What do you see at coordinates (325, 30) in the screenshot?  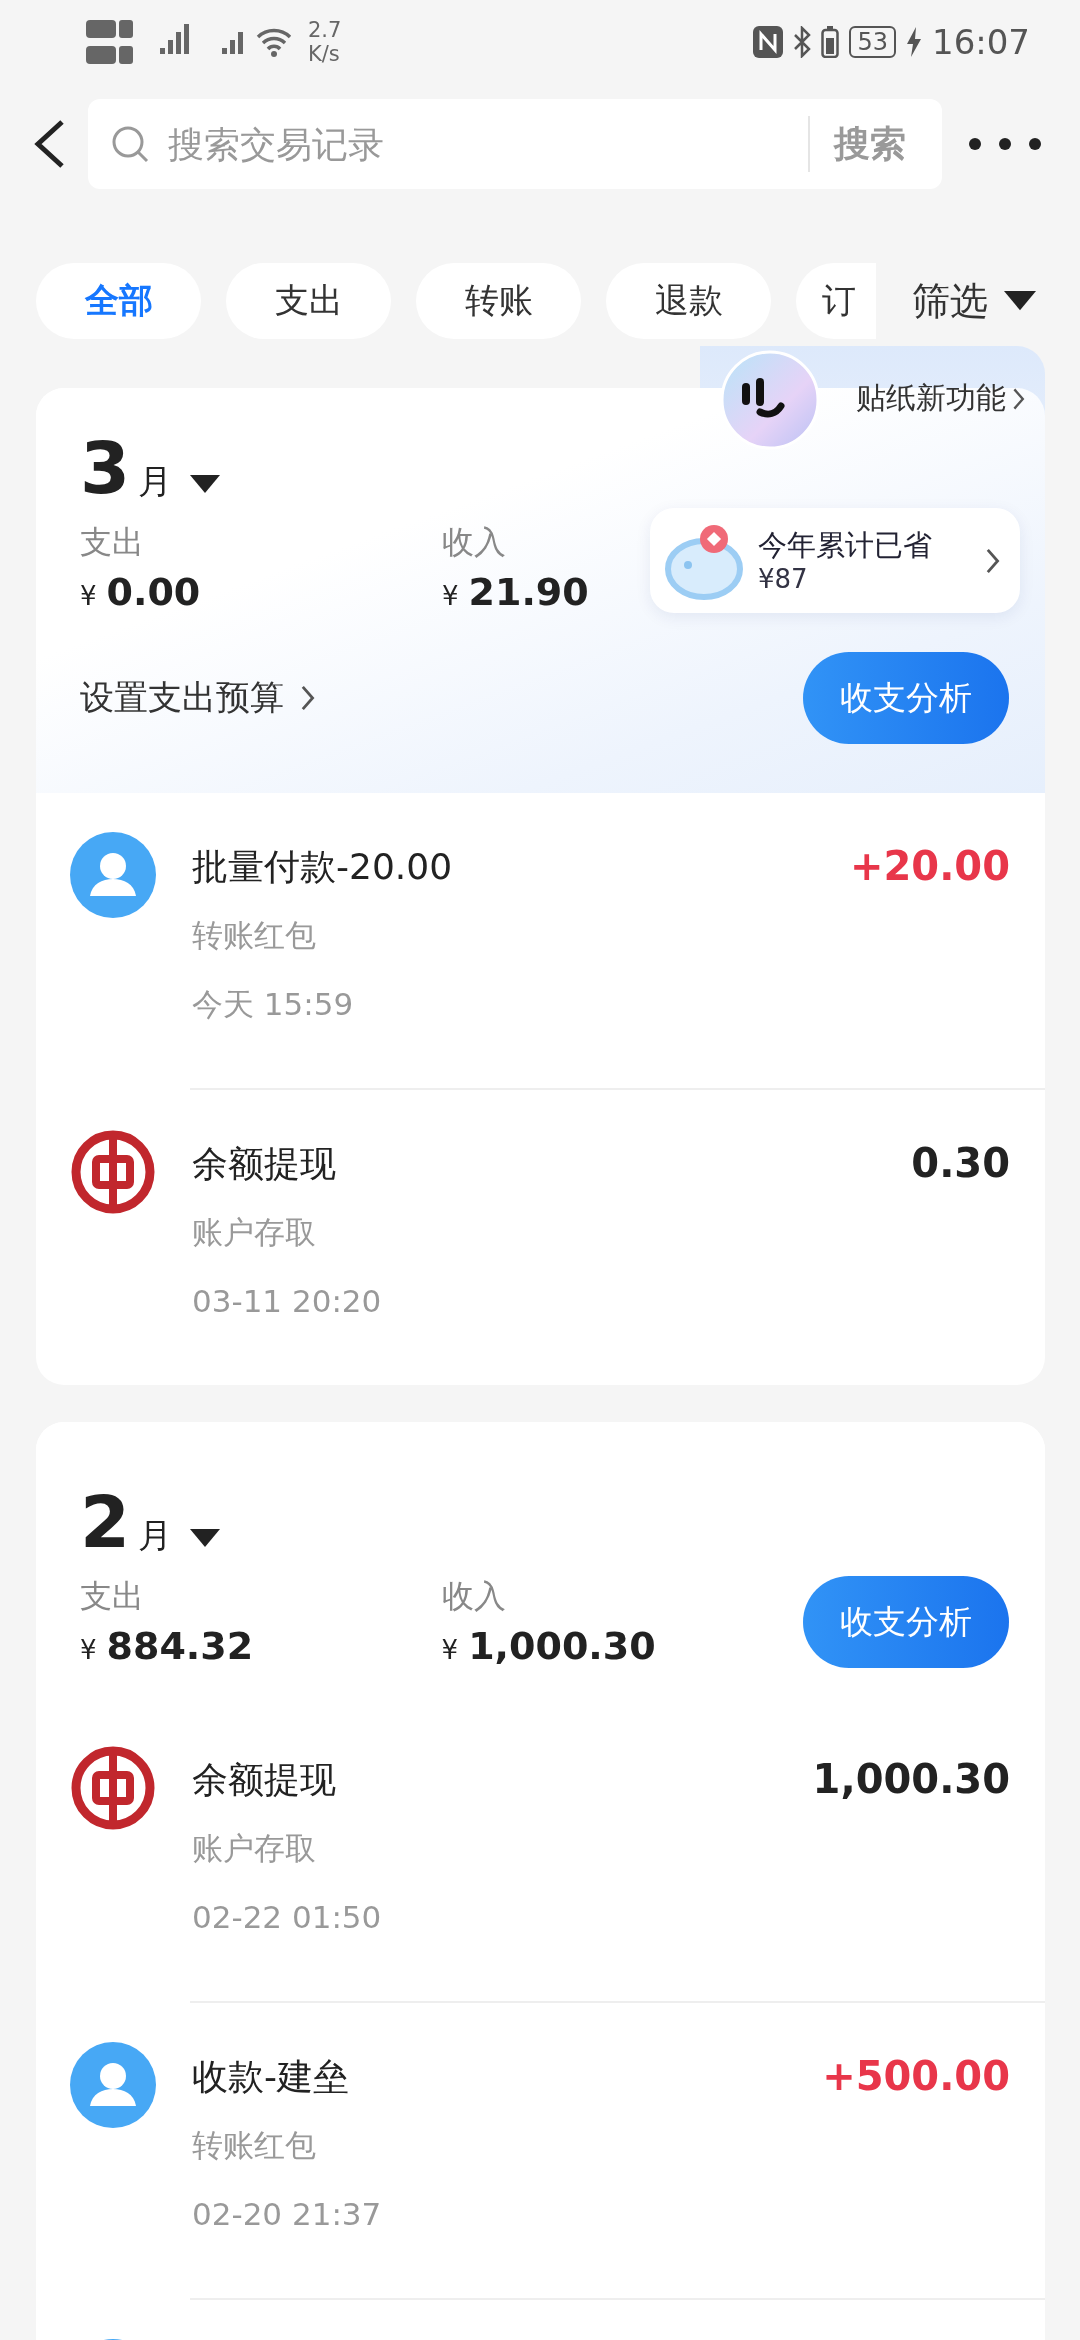 I see `network-speed: 2.7` at bounding box center [325, 30].